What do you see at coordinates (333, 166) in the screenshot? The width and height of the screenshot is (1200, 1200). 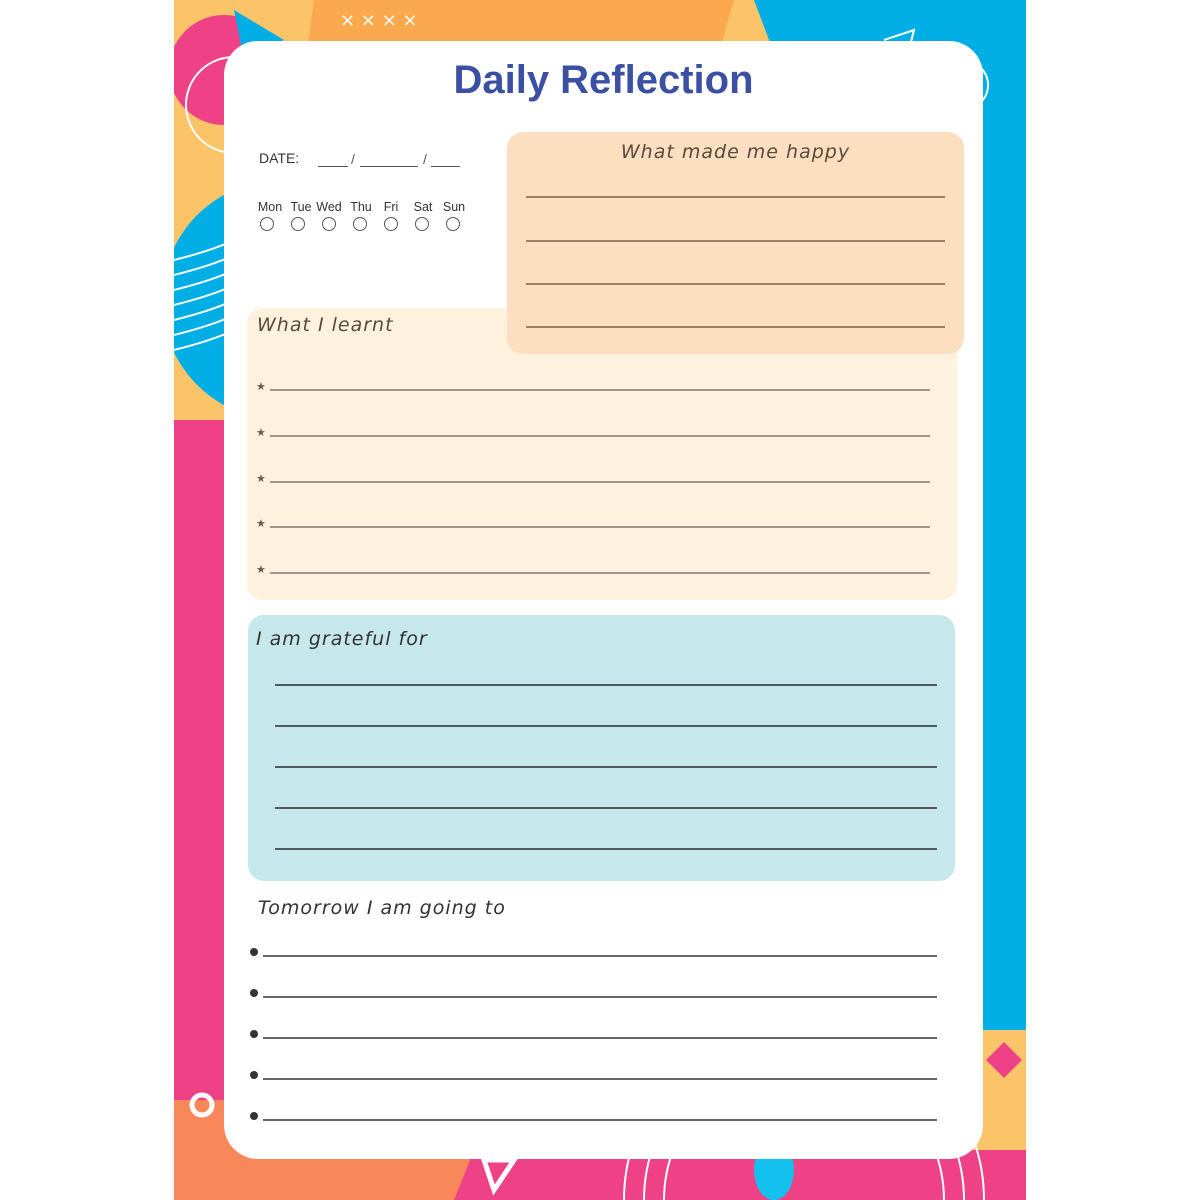 I see `date-day-field` at bounding box center [333, 166].